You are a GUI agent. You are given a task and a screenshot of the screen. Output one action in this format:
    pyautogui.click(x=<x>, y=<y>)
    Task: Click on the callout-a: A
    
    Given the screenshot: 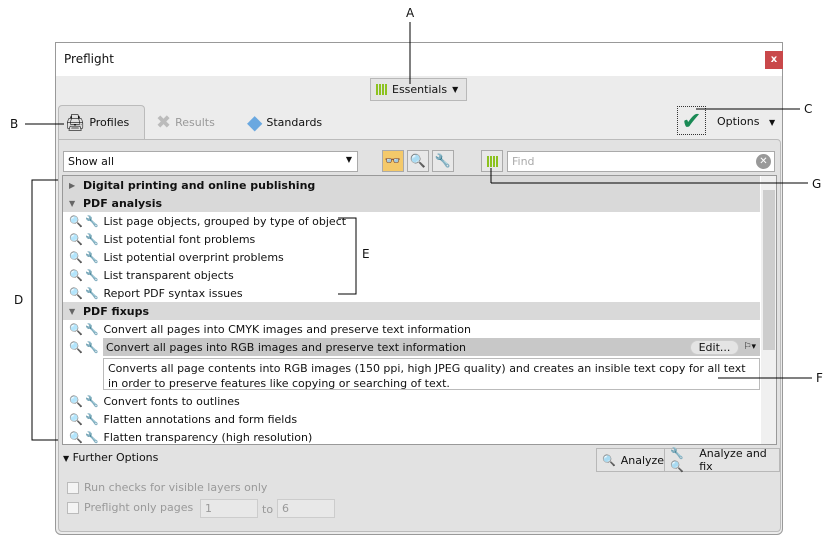 What is the action you would take?
    pyautogui.click(x=410, y=13)
    